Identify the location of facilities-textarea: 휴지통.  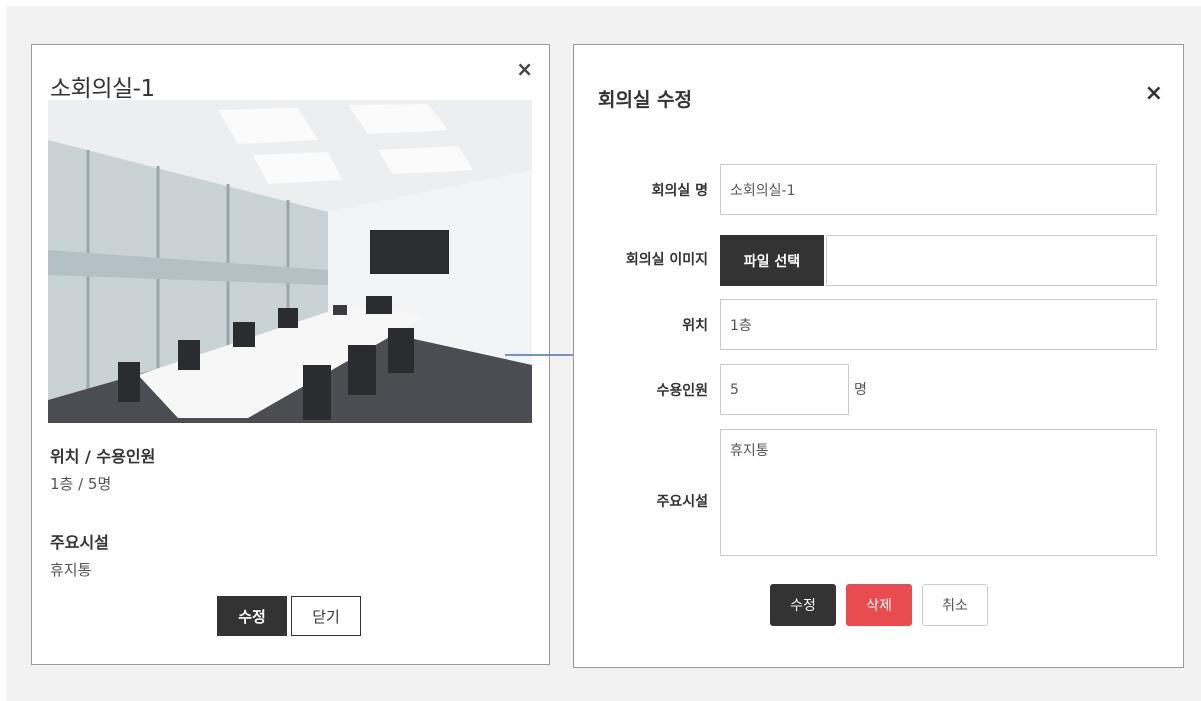
(938, 492).